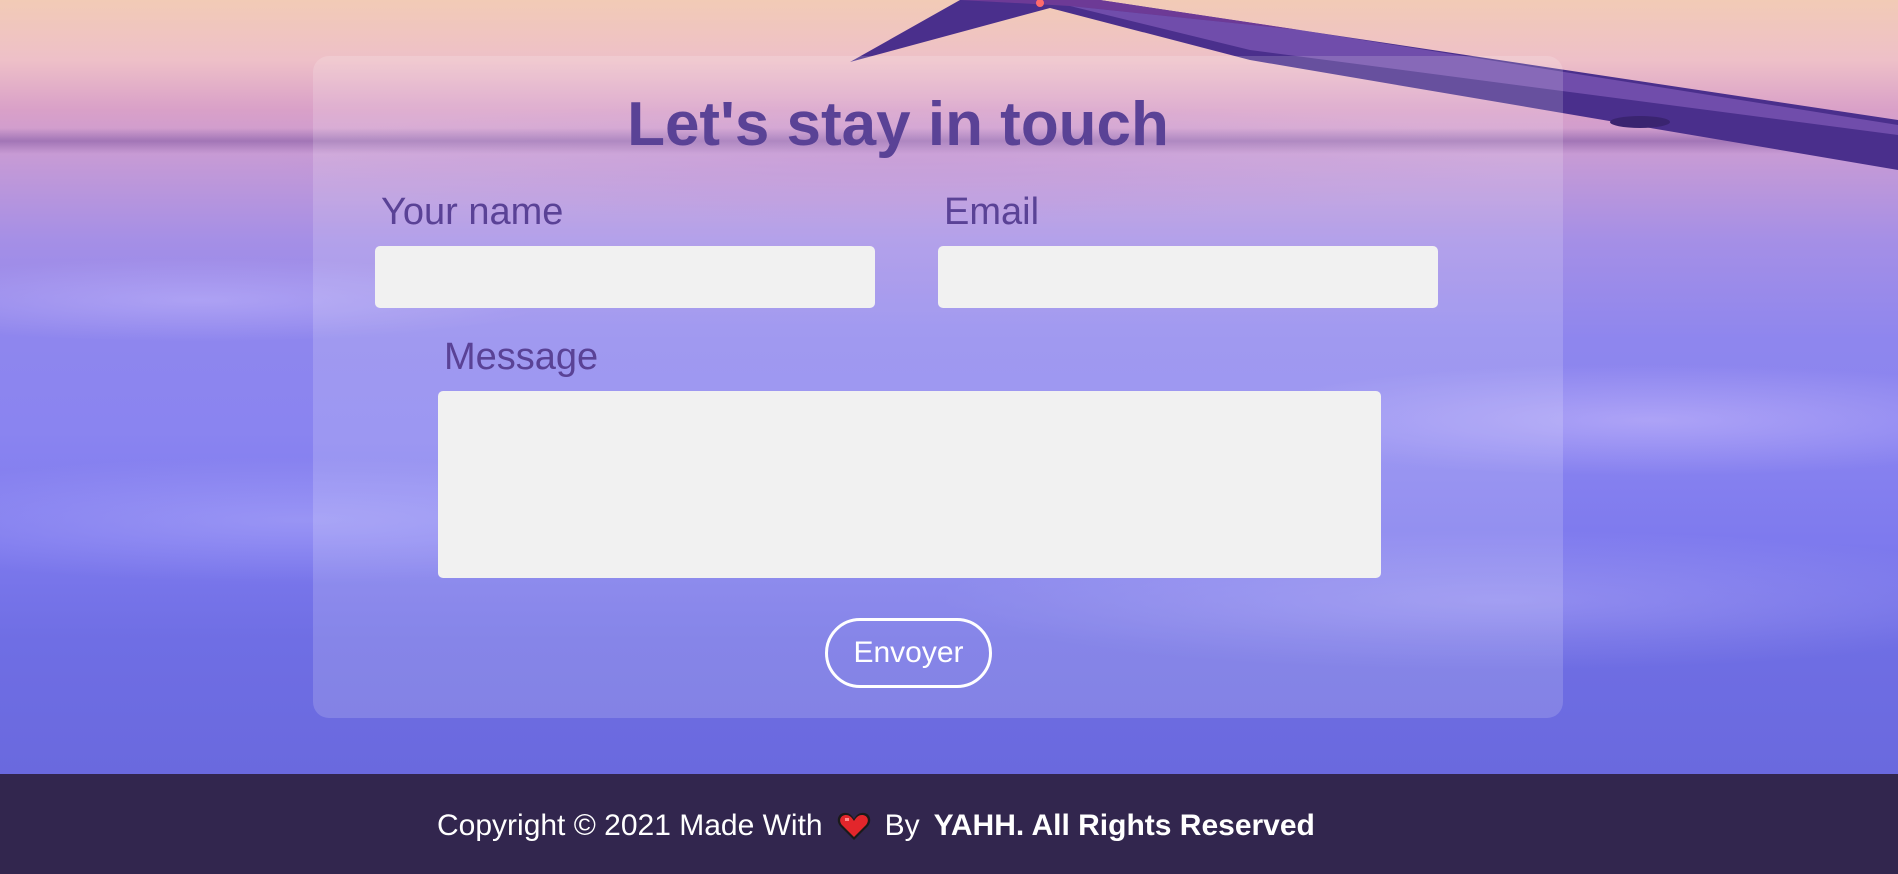 This screenshot has height=874, width=1898. I want to click on send-button: Envoyer, so click(908, 653).